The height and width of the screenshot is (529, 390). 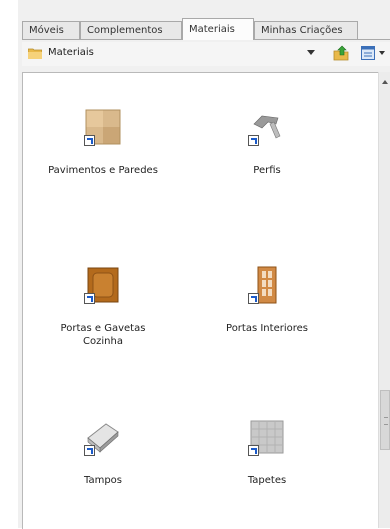 I want to click on current-path: Materiais, so click(x=71, y=52).